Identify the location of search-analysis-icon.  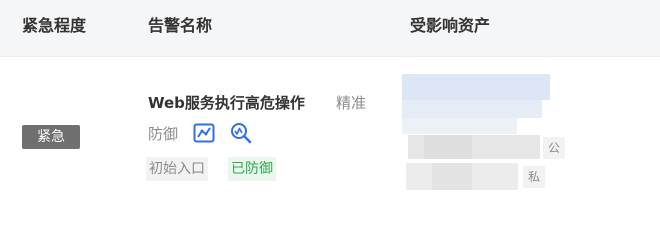
(241, 133).